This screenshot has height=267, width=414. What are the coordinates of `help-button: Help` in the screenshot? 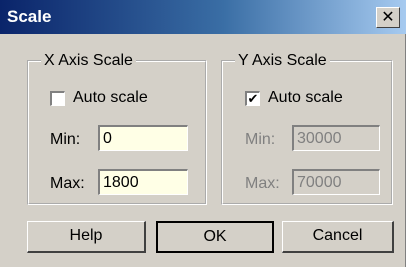 It's located at (86, 237).